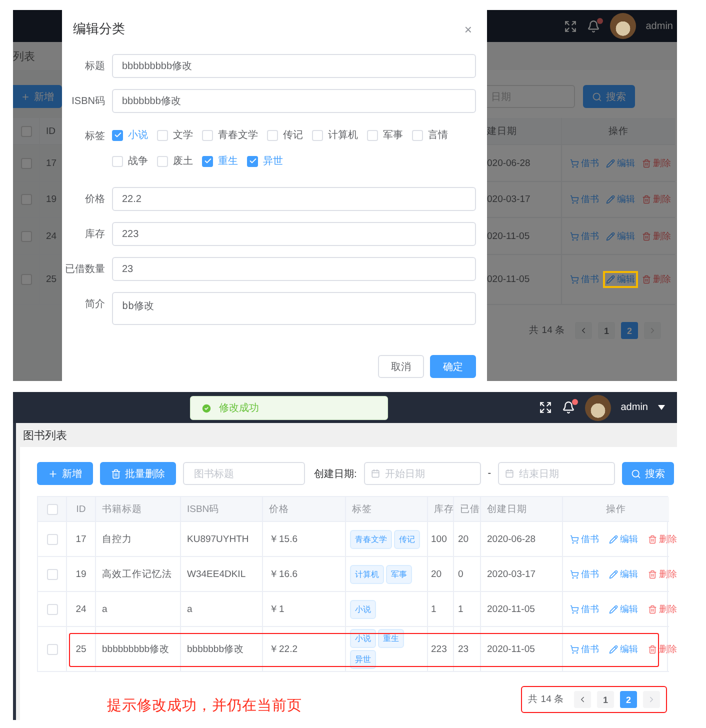 The width and height of the screenshot is (706, 728). What do you see at coordinates (238, 135) in the screenshot?
I see `checkbox-label: 青春文学` at bounding box center [238, 135].